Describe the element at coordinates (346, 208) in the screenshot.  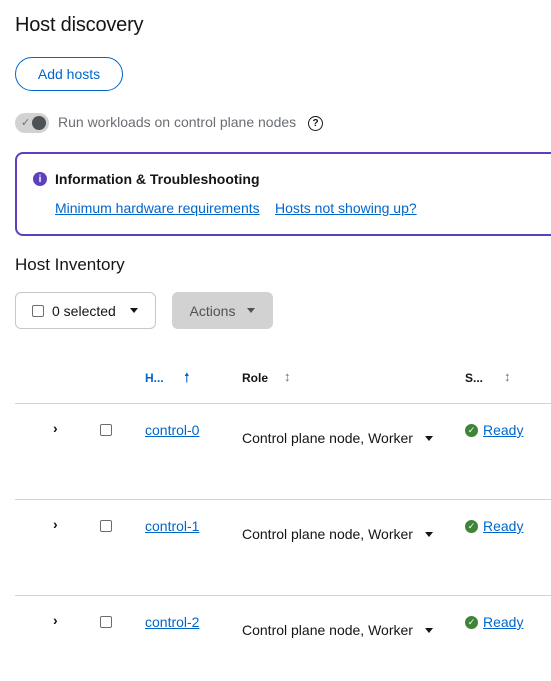
I see `hosts-not-showing-link: Hosts not showing up?` at that location.